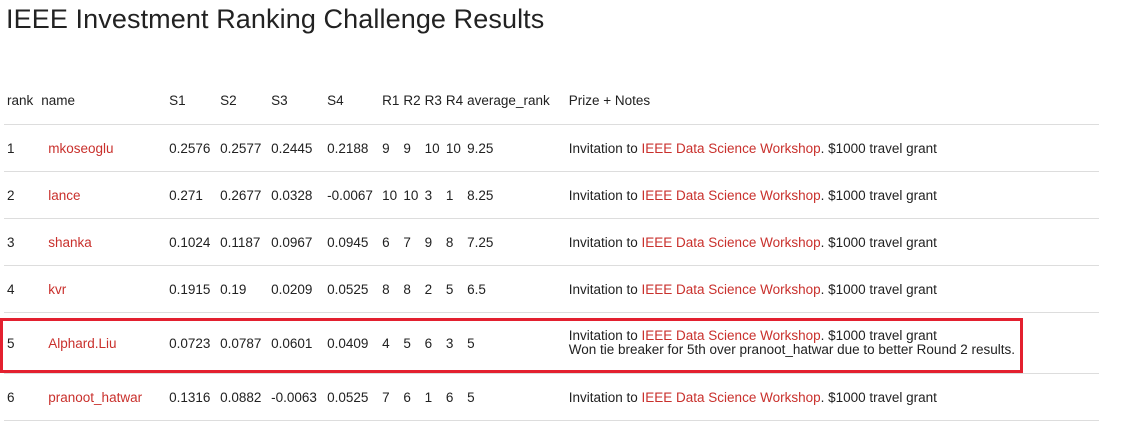 The height and width of the screenshot is (427, 1121). I want to click on user-link: lance, so click(64, 195).